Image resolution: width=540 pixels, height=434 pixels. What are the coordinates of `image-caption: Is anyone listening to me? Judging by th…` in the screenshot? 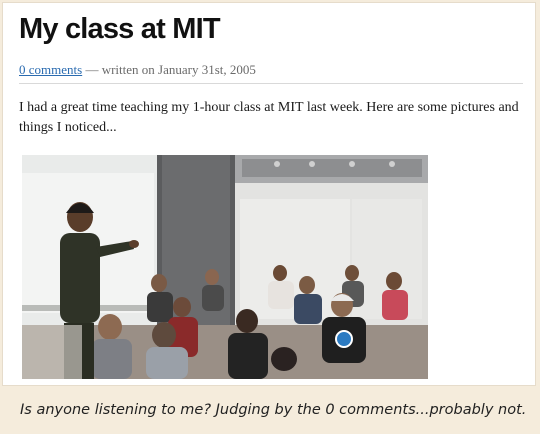 It's located at (273, 410).